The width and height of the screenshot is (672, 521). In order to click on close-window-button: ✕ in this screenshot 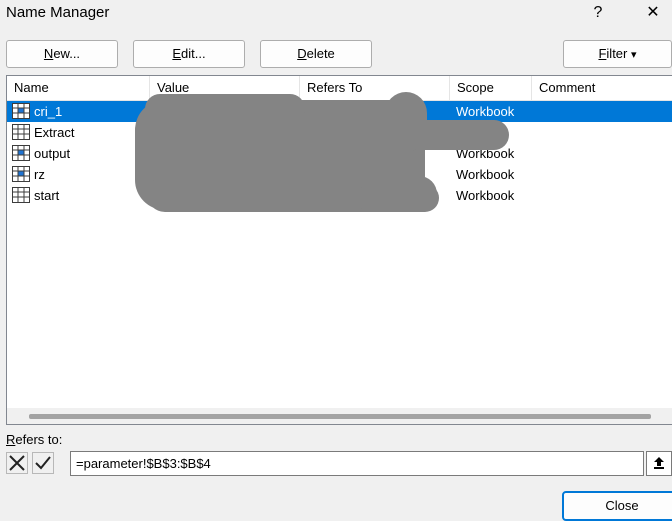, I will do `click(652, 13)`.